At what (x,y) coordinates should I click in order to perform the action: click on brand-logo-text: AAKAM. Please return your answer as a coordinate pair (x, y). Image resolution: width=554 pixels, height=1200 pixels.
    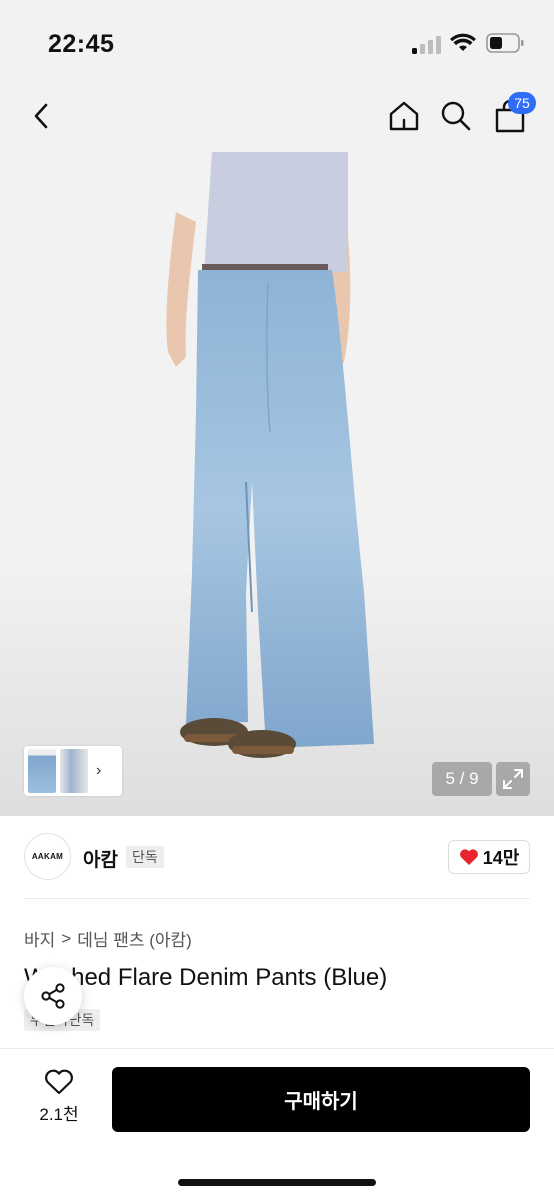
    Looking at the image, I should click on (47, 856).